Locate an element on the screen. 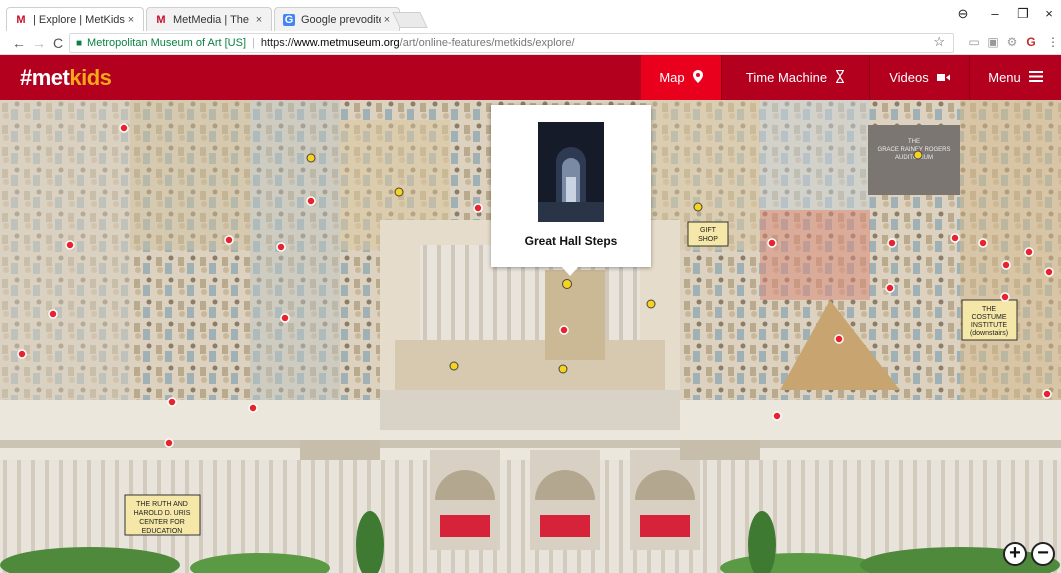  nav-map: Map is located at coordinates (681, 77).